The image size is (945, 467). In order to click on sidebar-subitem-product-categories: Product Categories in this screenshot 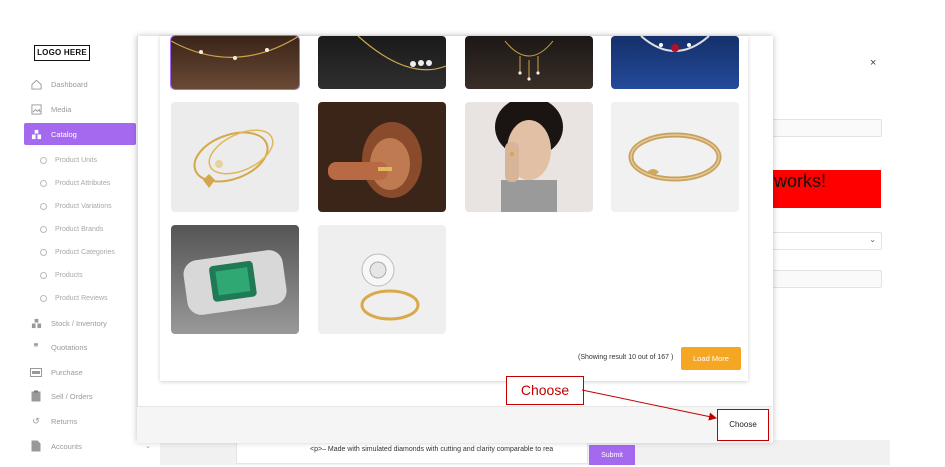, I will do `click(77, 252)`.